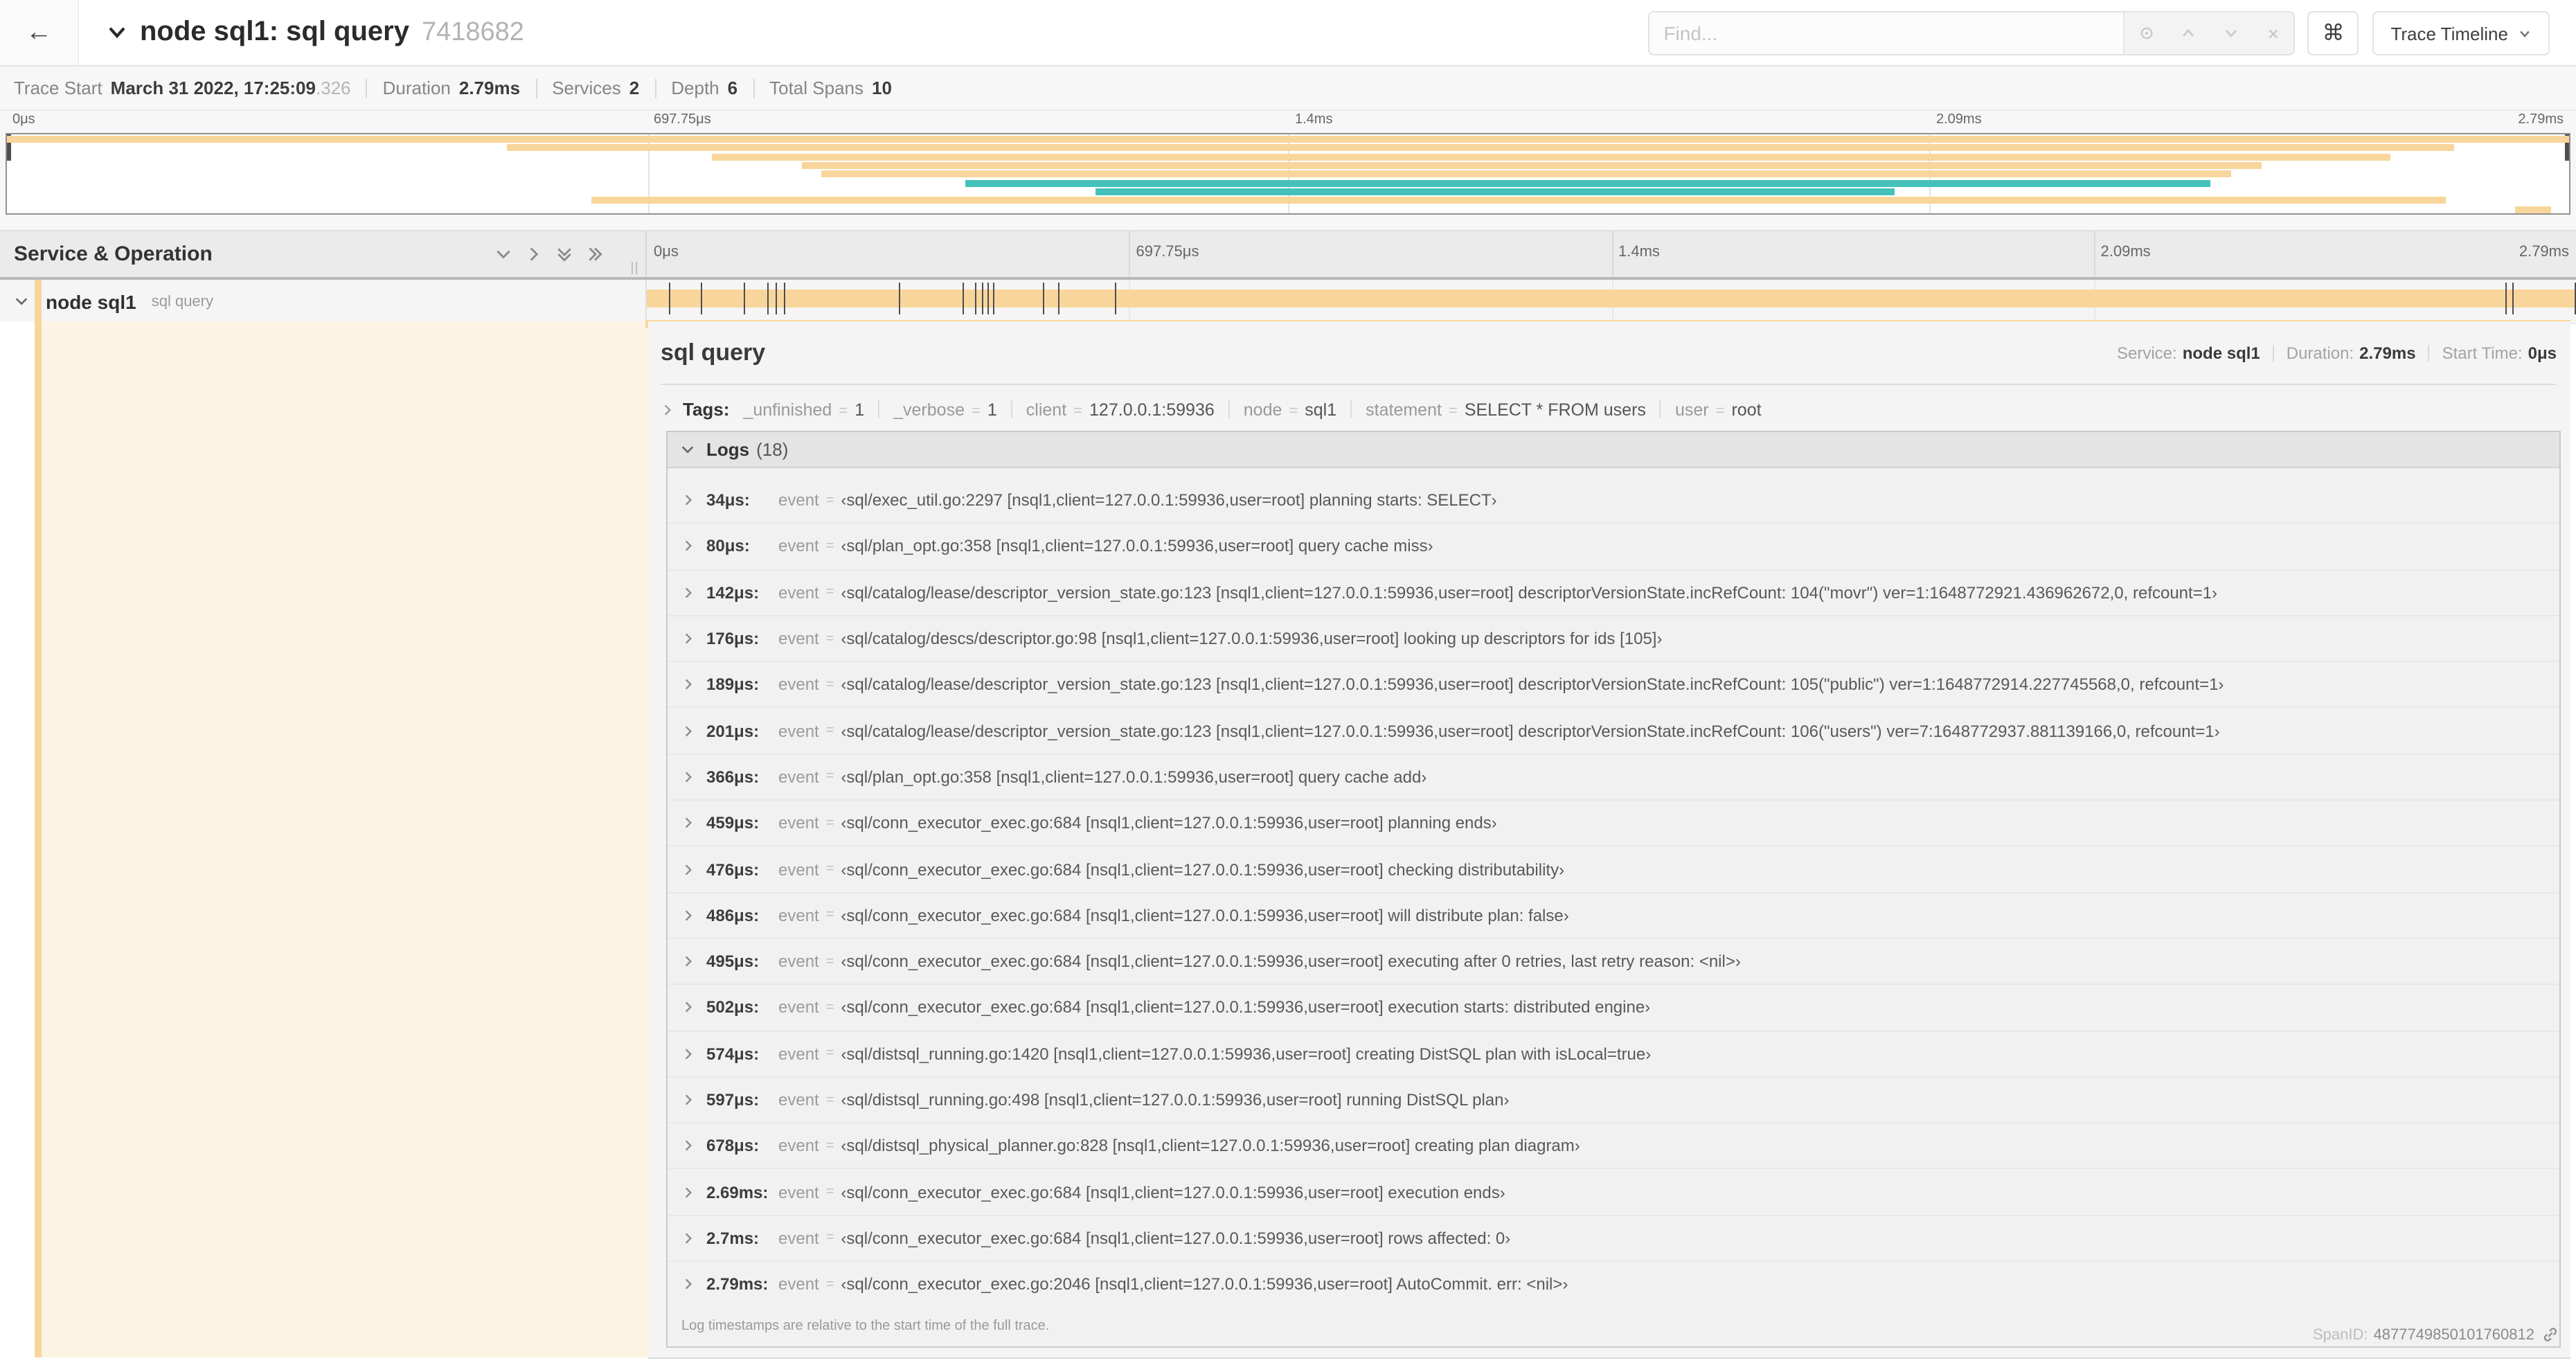 This screenshot has width=2576, height=1363. Describe the element at coordinates (595, 254) in the screenshot. I see `expand-all-icon` at that location.